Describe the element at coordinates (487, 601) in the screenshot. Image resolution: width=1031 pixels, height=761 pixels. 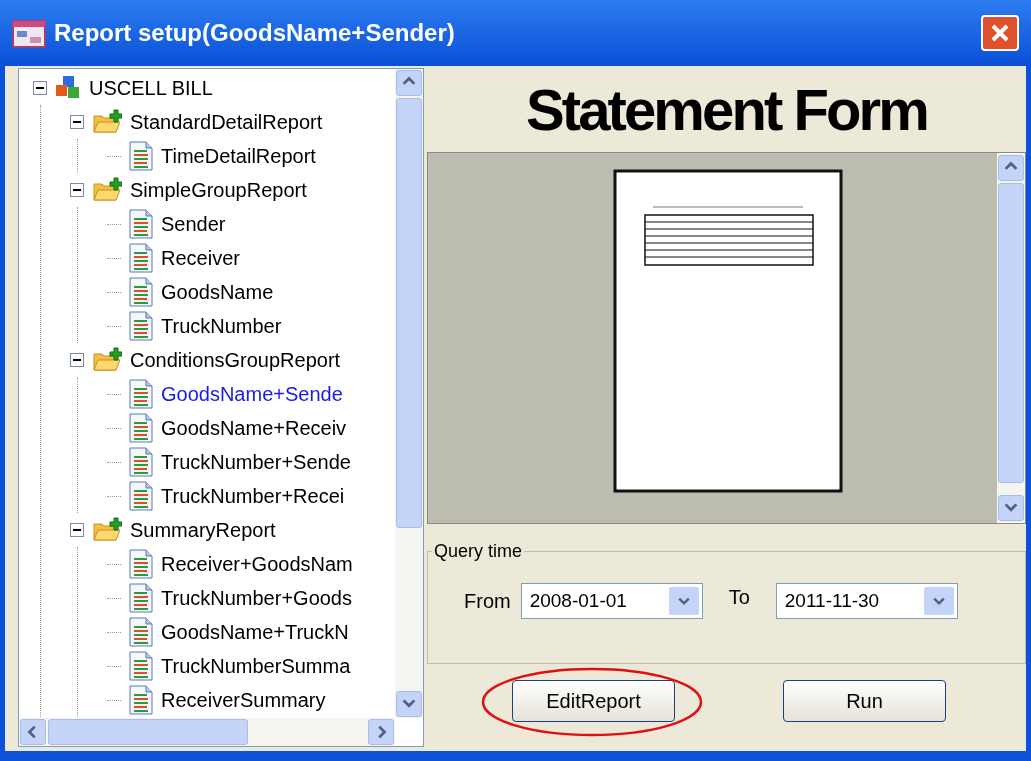
I see `from-label: From` at that location.